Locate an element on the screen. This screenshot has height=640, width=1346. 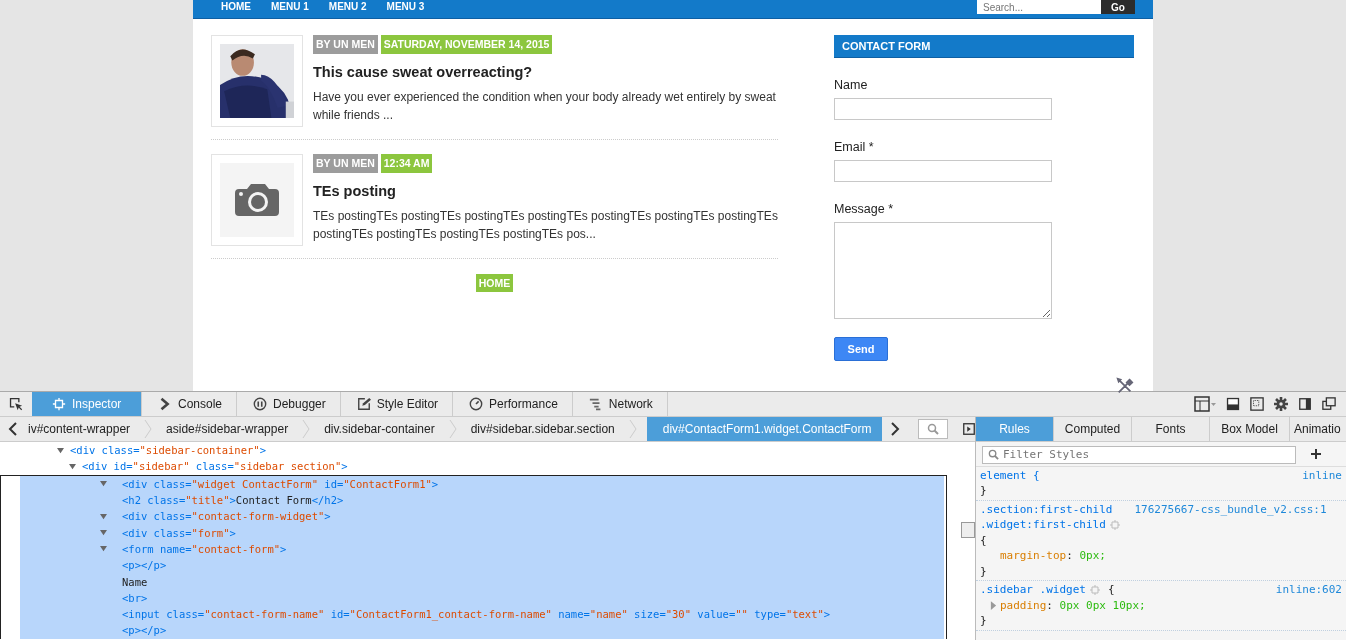
field-label: Email * is located at coordinates (854, 147).